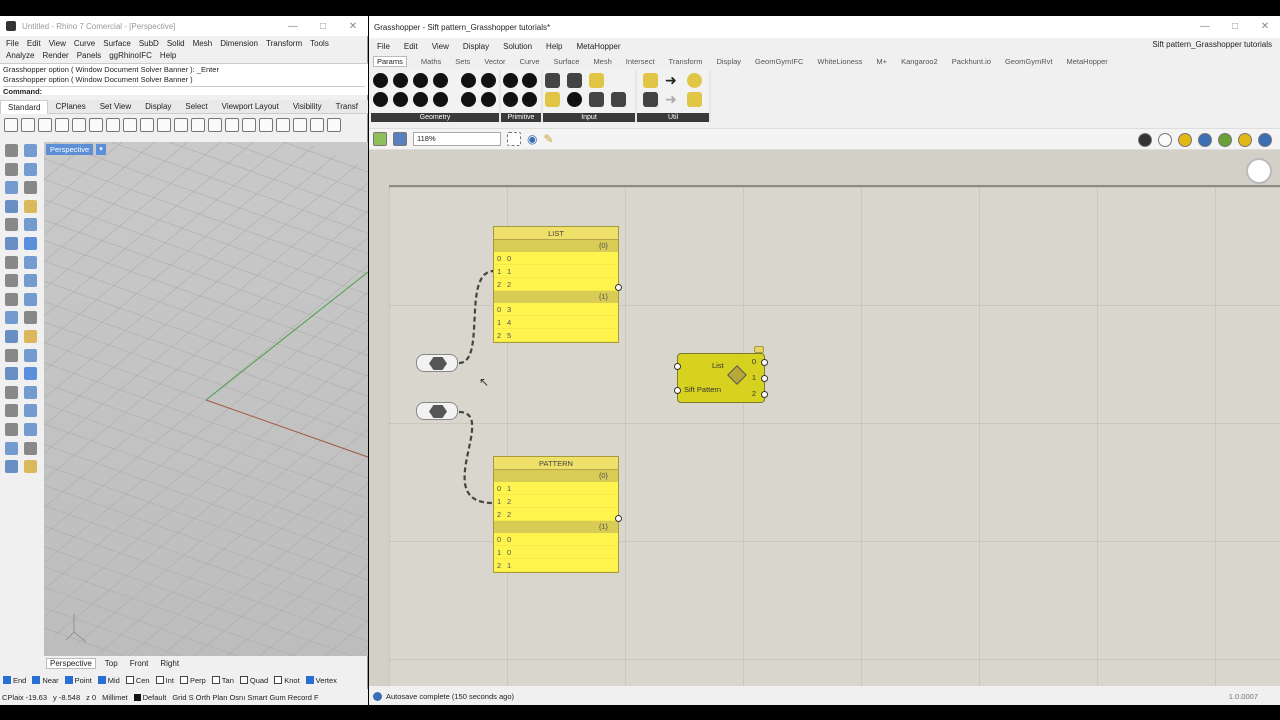 Image resolution: width=1280 pixels, height=720 pixels. What do you see at coordinates (431, 61) in the screenshot?
I see `gh-tab-maths: Maths` at bounding box center [431, 61].